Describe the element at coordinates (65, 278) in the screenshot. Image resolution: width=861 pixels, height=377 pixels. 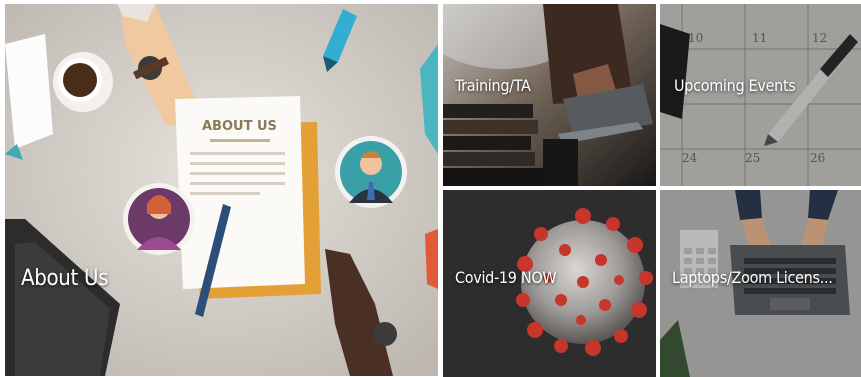
I see `about-us-label: About Us` at that location.